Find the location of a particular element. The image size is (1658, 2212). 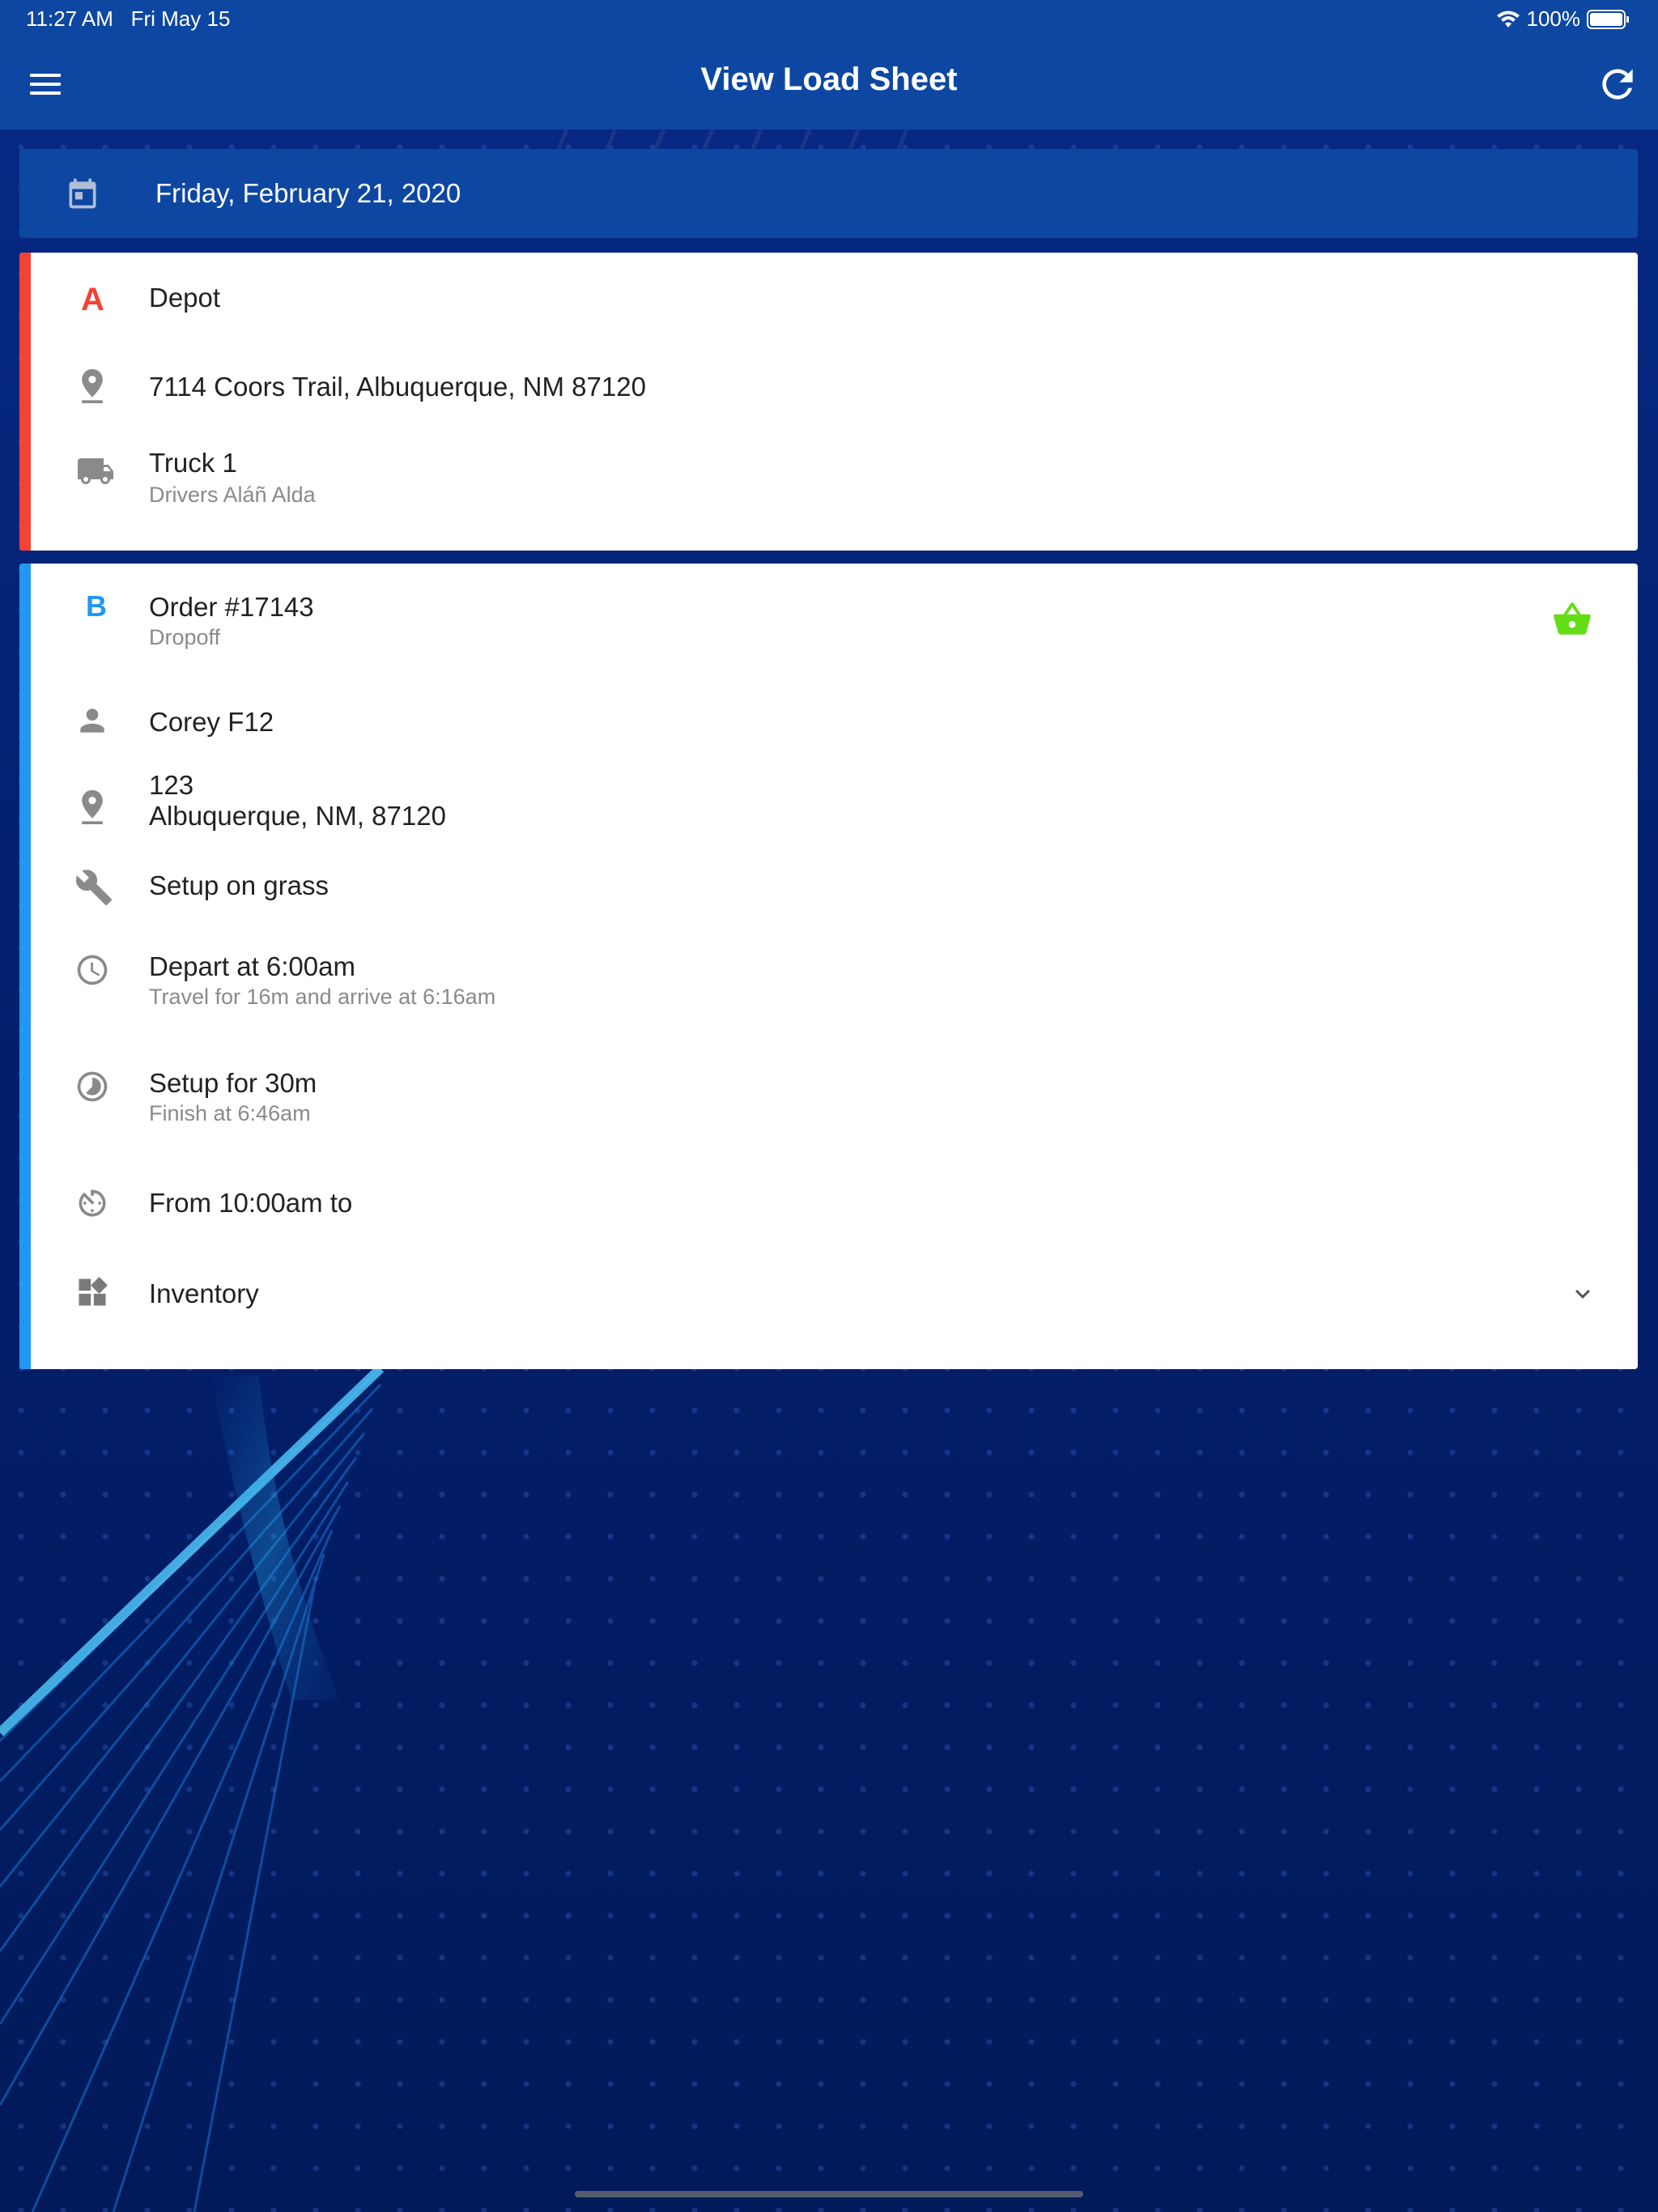

address-line-1: 123 is located at coordinates (171, 785).